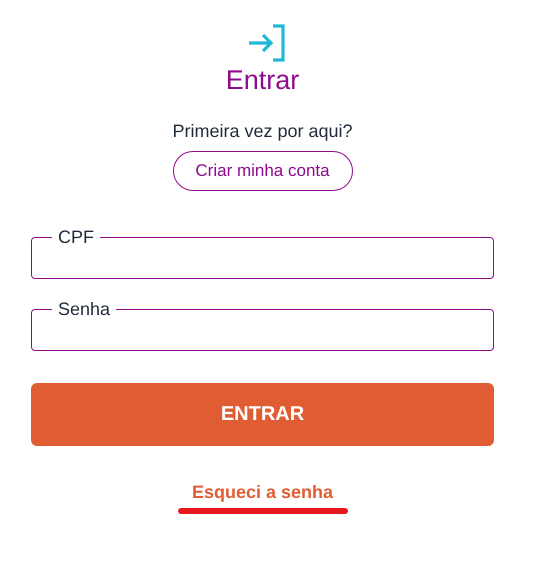  Describe the element at coordinates (262, 327) in the screenshot. I see `input-field: Senha` at that location.